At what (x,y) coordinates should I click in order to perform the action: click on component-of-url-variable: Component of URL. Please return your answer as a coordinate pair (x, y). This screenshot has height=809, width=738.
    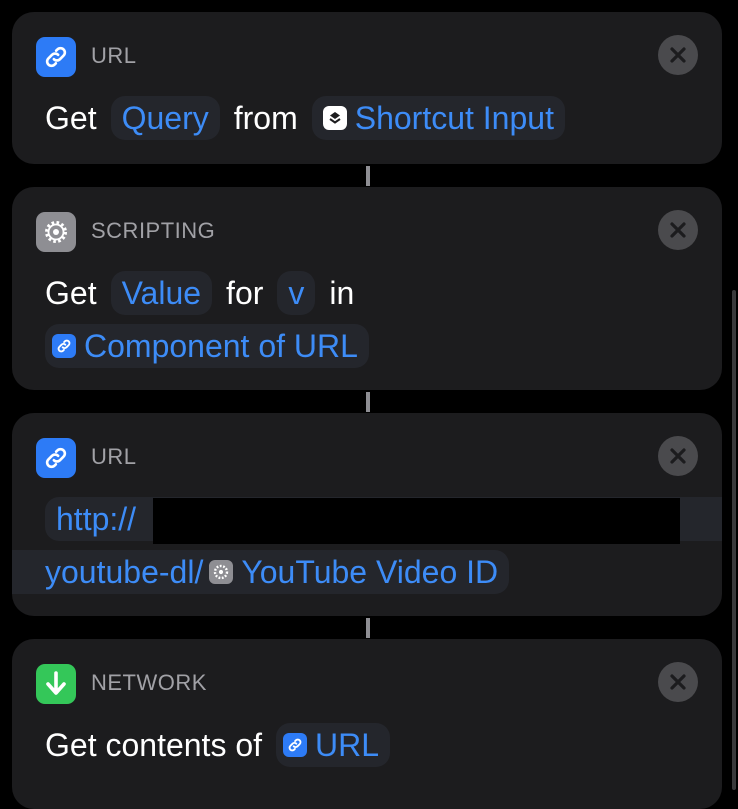
    Looking at the image, I should click on (207, 346).